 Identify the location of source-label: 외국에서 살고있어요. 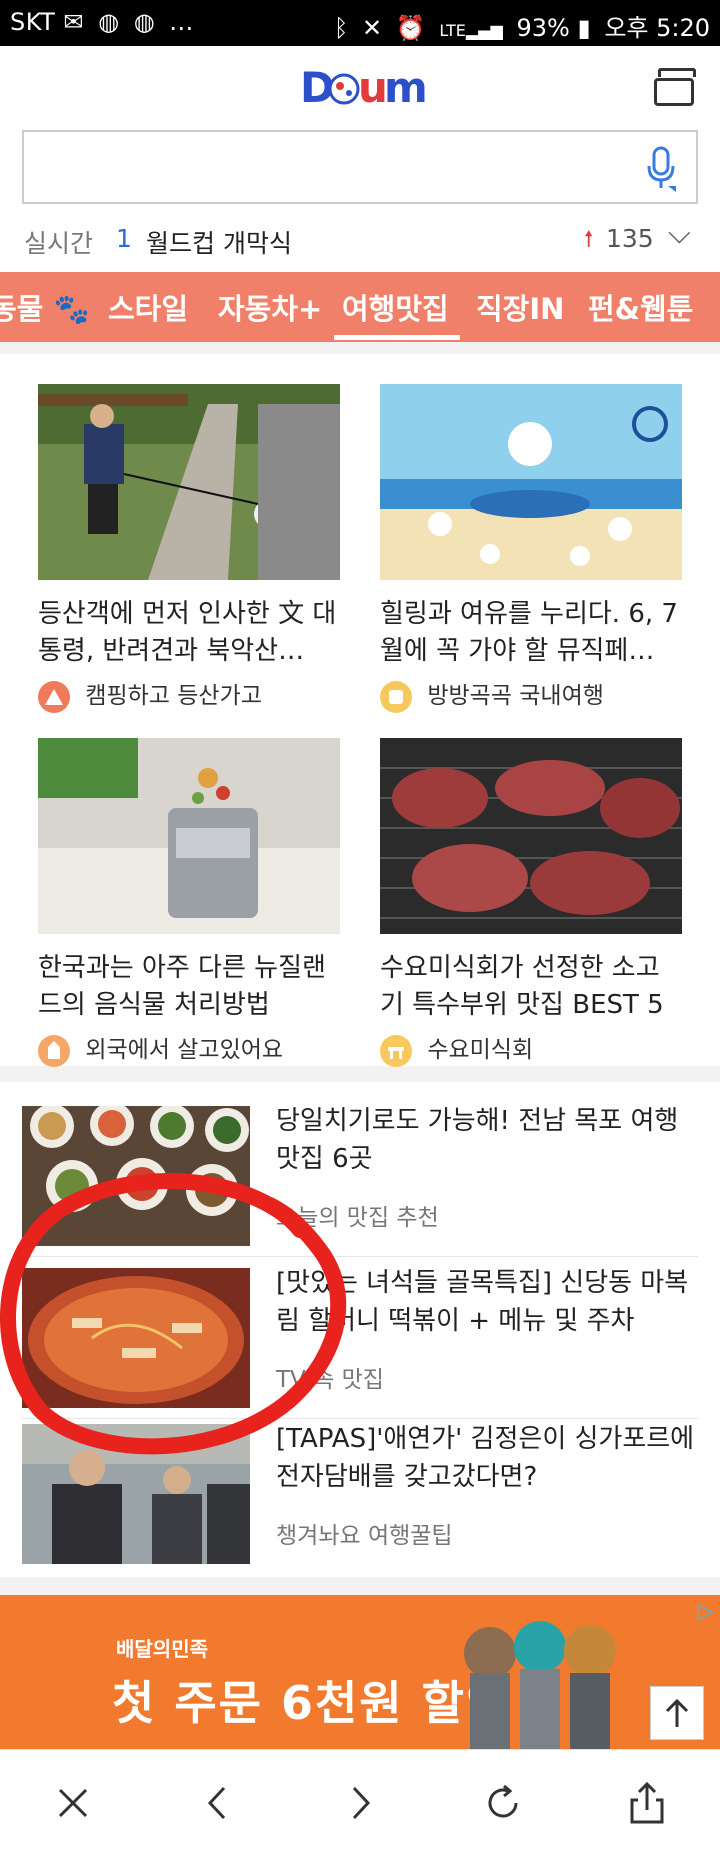
(184, 1050).